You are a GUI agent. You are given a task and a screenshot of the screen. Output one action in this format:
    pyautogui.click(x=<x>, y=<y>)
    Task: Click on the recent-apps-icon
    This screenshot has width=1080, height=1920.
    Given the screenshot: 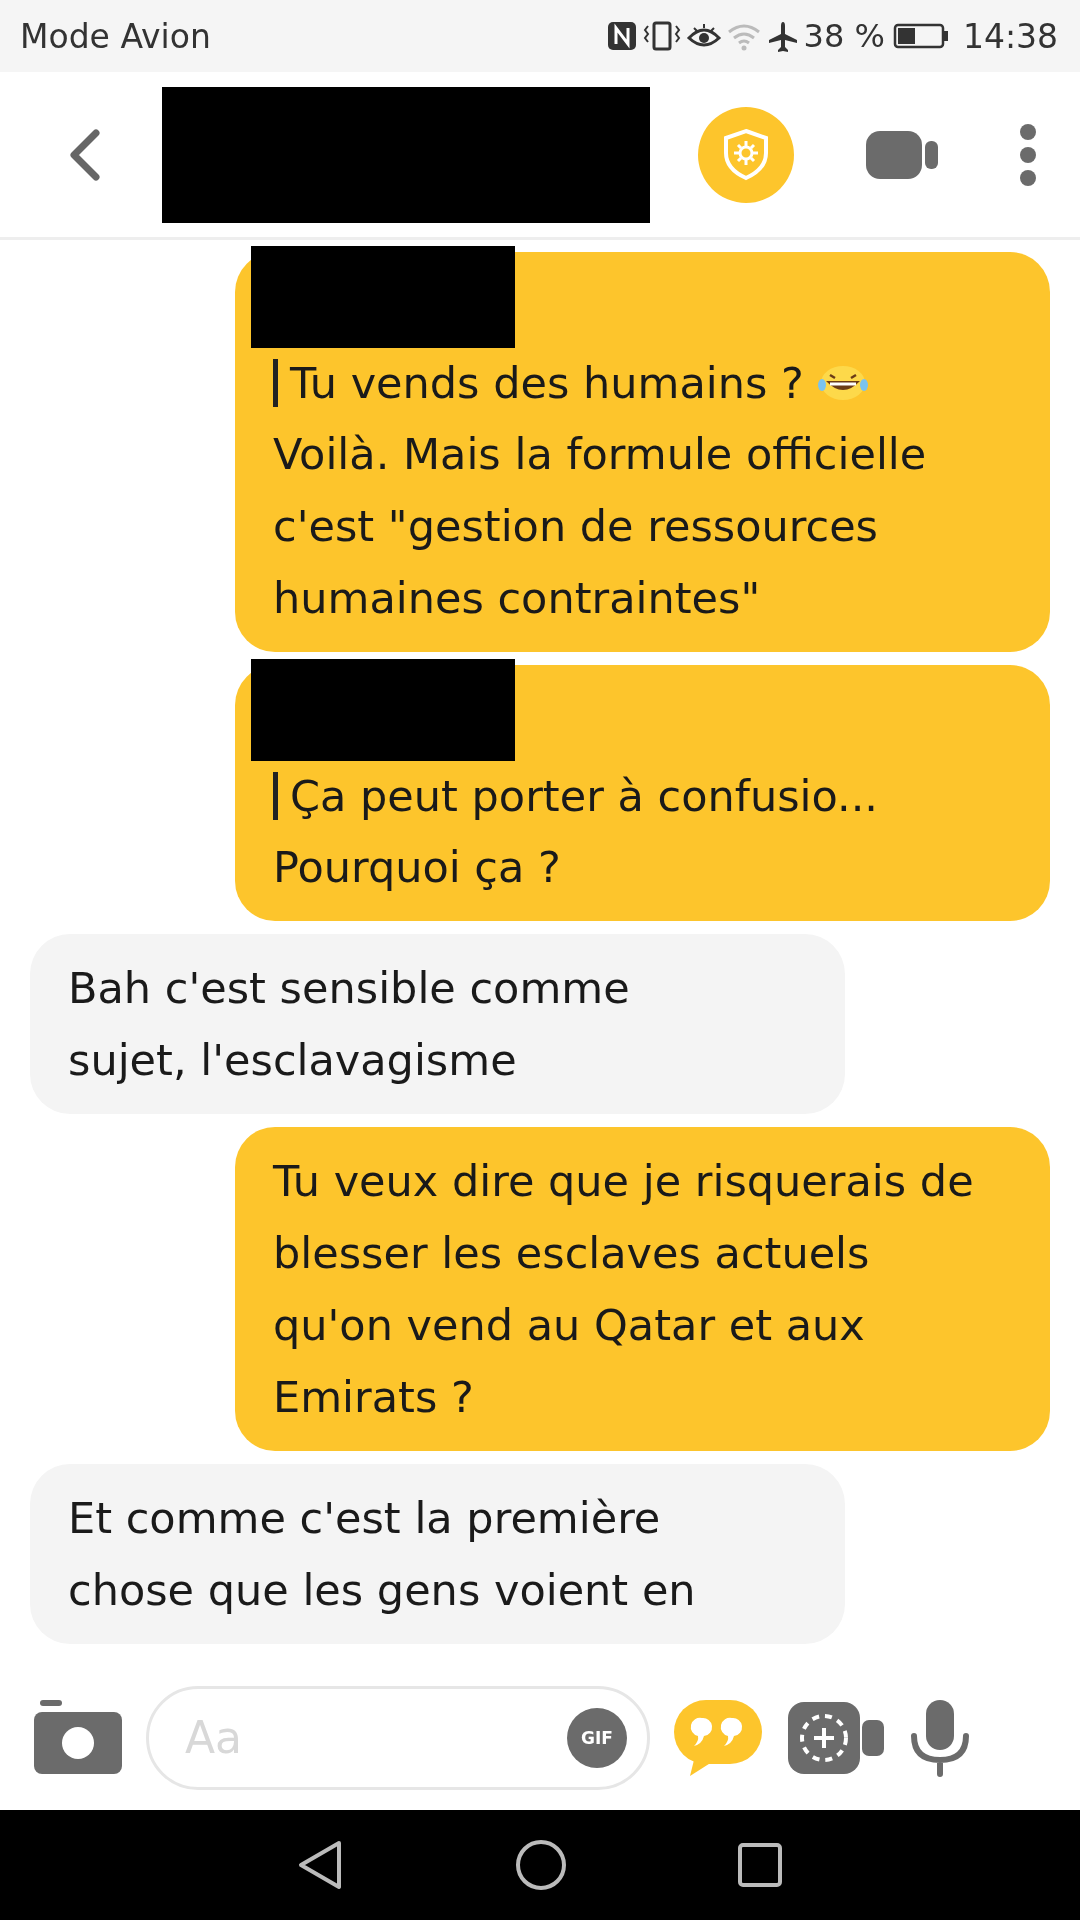 What is the action you would take?
    pyautogui.click(x=760, y=1865)
    